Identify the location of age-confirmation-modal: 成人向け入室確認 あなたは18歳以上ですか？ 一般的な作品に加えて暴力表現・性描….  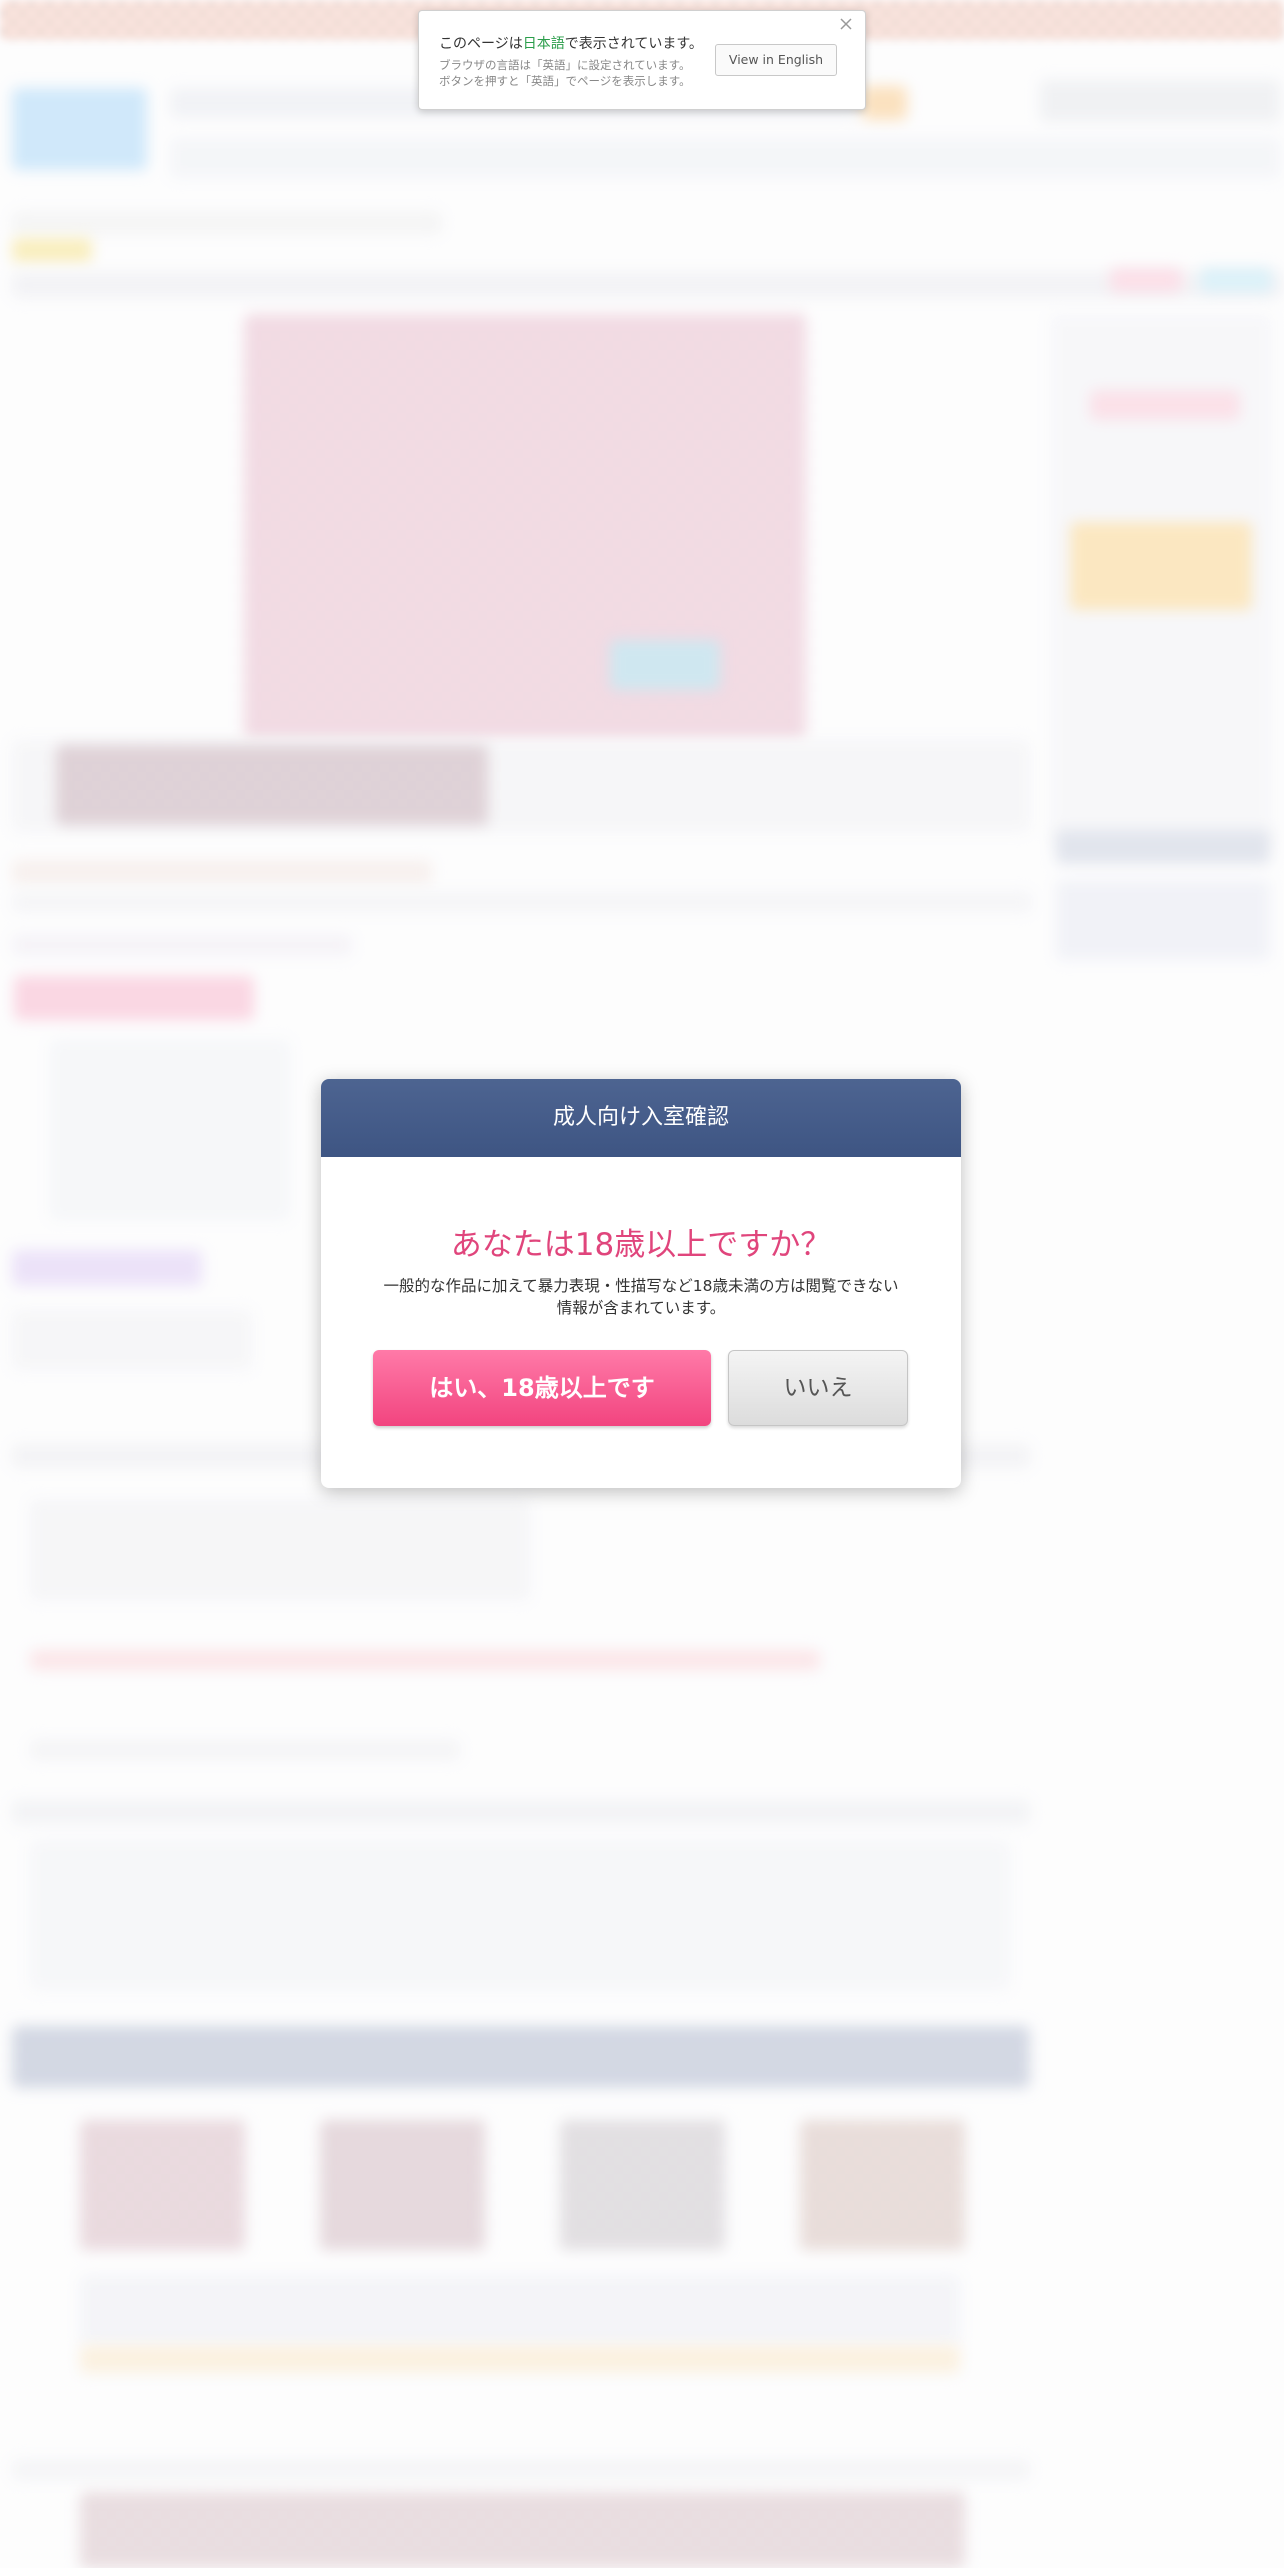
(641, 1283).